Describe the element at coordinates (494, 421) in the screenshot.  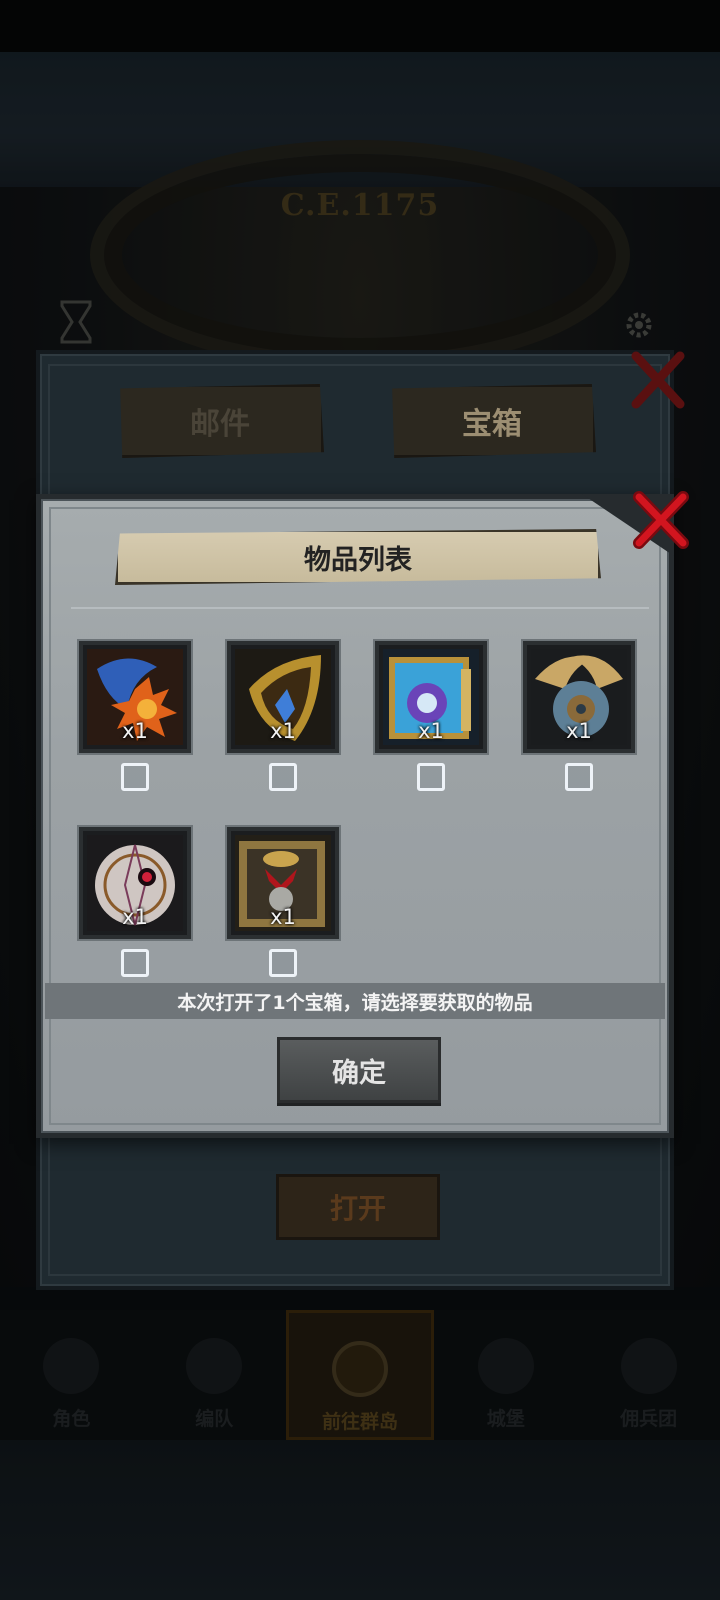
I see `tab-chest: 宝箱` at that location.